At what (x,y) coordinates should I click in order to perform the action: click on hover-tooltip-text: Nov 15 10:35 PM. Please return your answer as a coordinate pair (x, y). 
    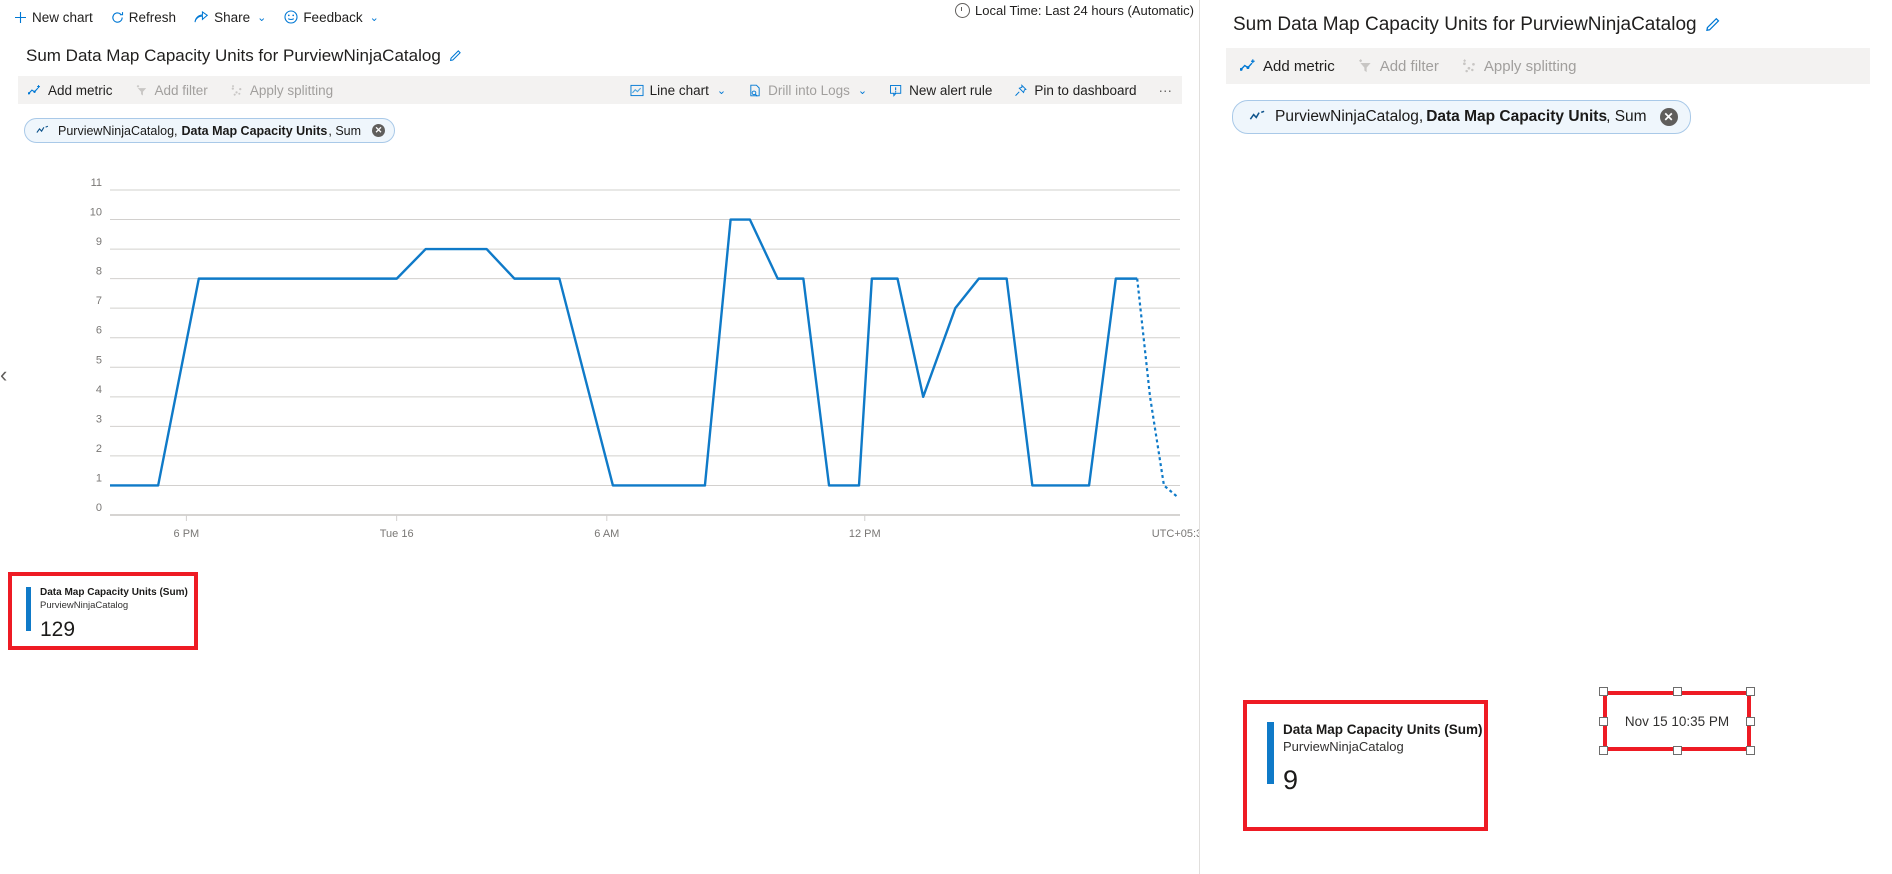
    Looking at the image, I should click on (1677, 721).